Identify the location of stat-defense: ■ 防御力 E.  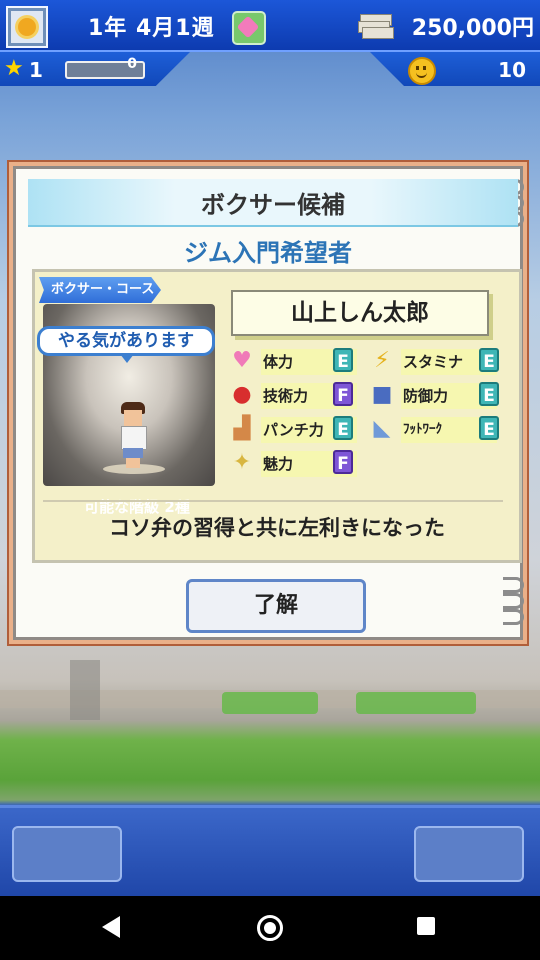
(434, 394).